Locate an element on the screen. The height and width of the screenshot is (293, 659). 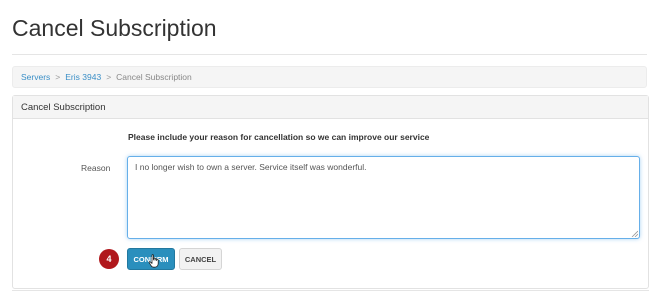
resize-grip-icon is located at coordinates (634, 233).